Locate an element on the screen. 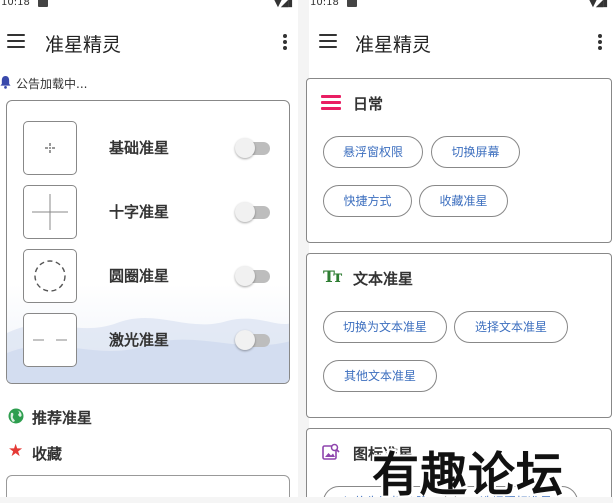 The width and height of the screenshot is (613, 503). crosshair-label: 基础准星 is located at coordinates (139, 148).